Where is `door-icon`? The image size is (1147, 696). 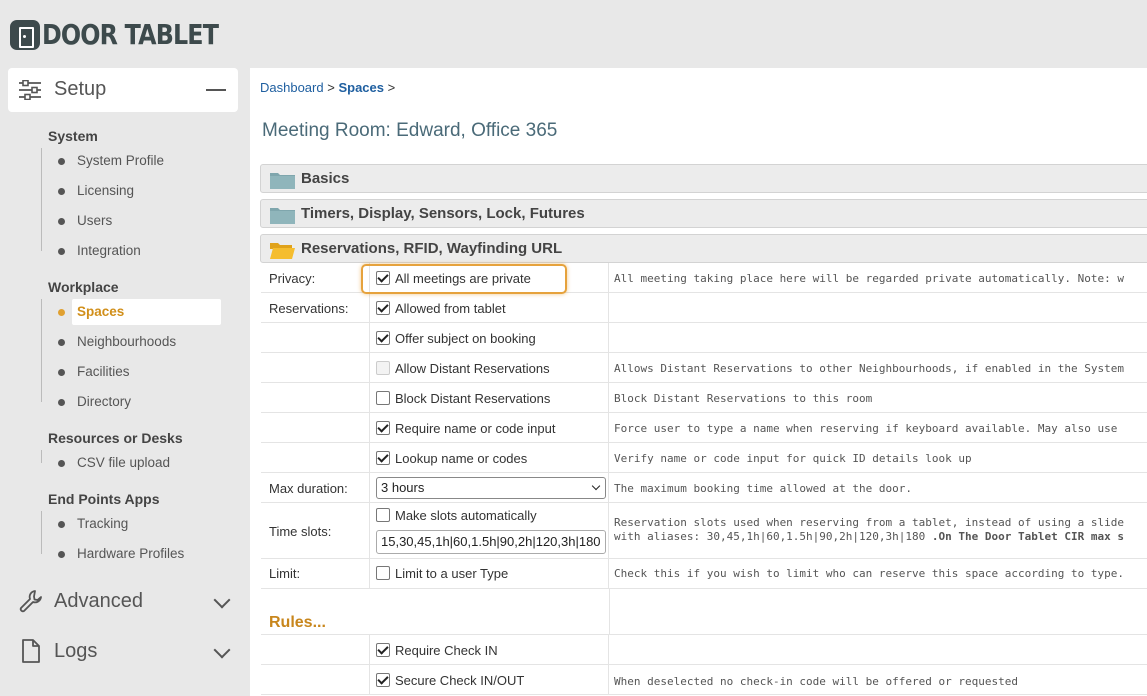
door-icon is located at coordinates (25, 34).